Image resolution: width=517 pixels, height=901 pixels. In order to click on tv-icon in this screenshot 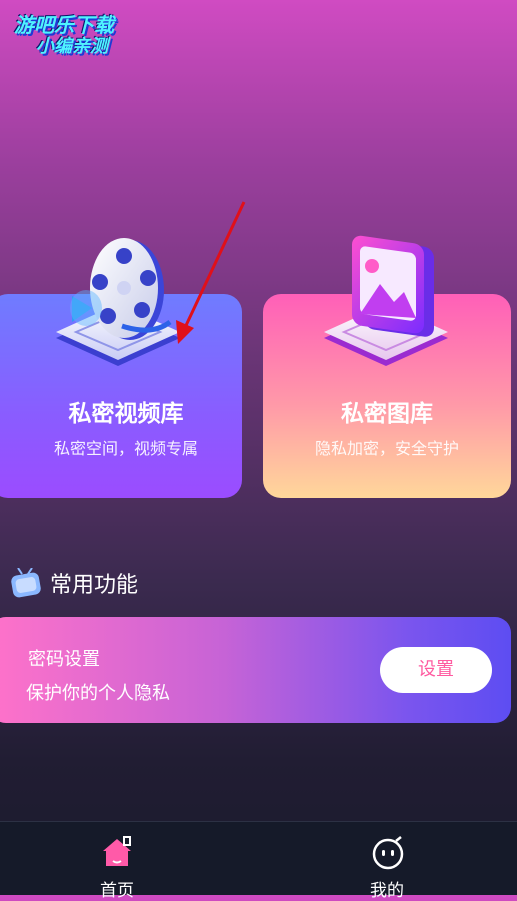, I will do `click(26, 583)`.